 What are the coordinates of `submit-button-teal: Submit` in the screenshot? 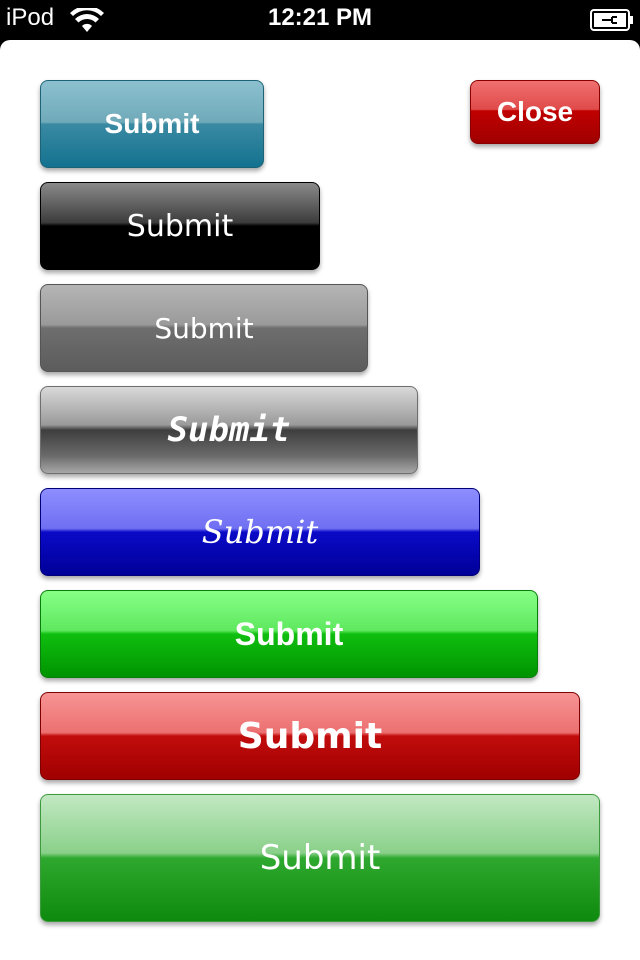 It's located at (152, 124).